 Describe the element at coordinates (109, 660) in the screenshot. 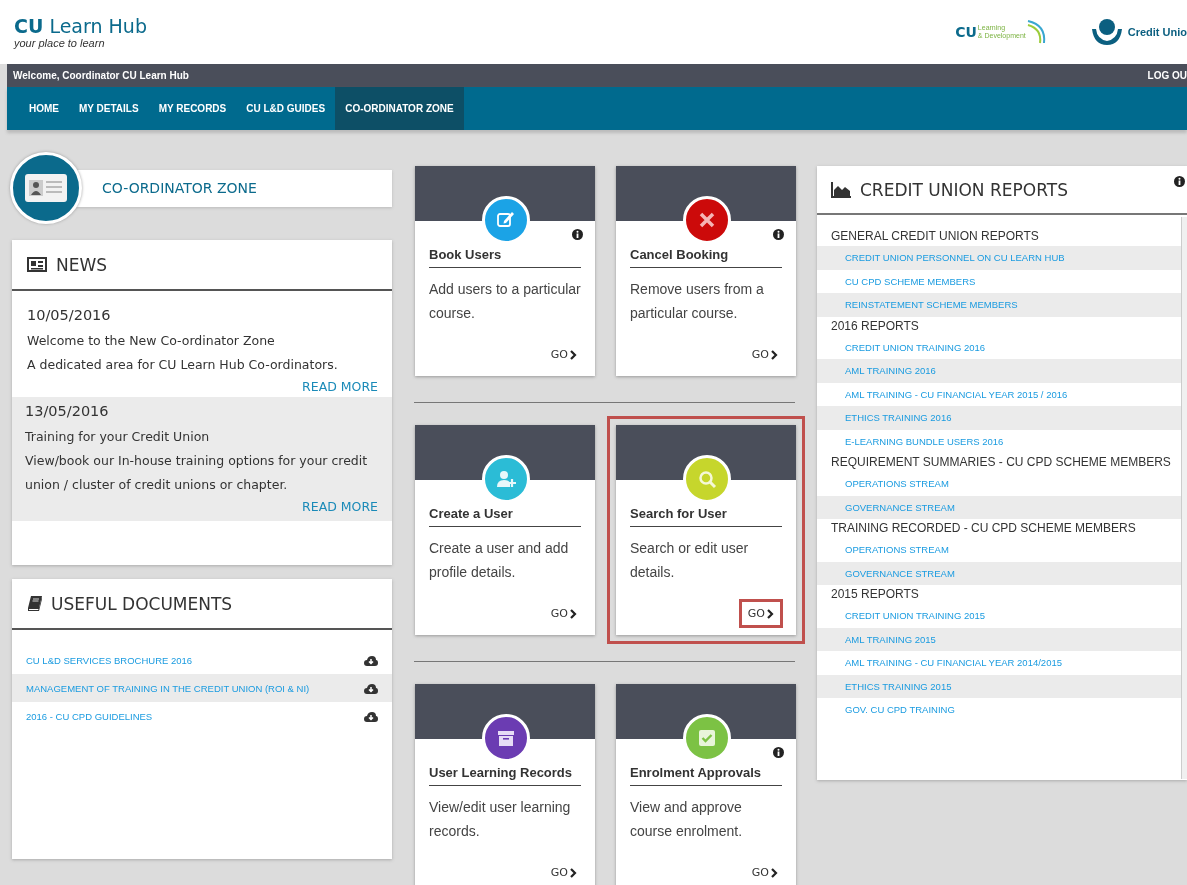

I see `document-link: CU L&D SERVICES BROCHURE 2016` at that location.